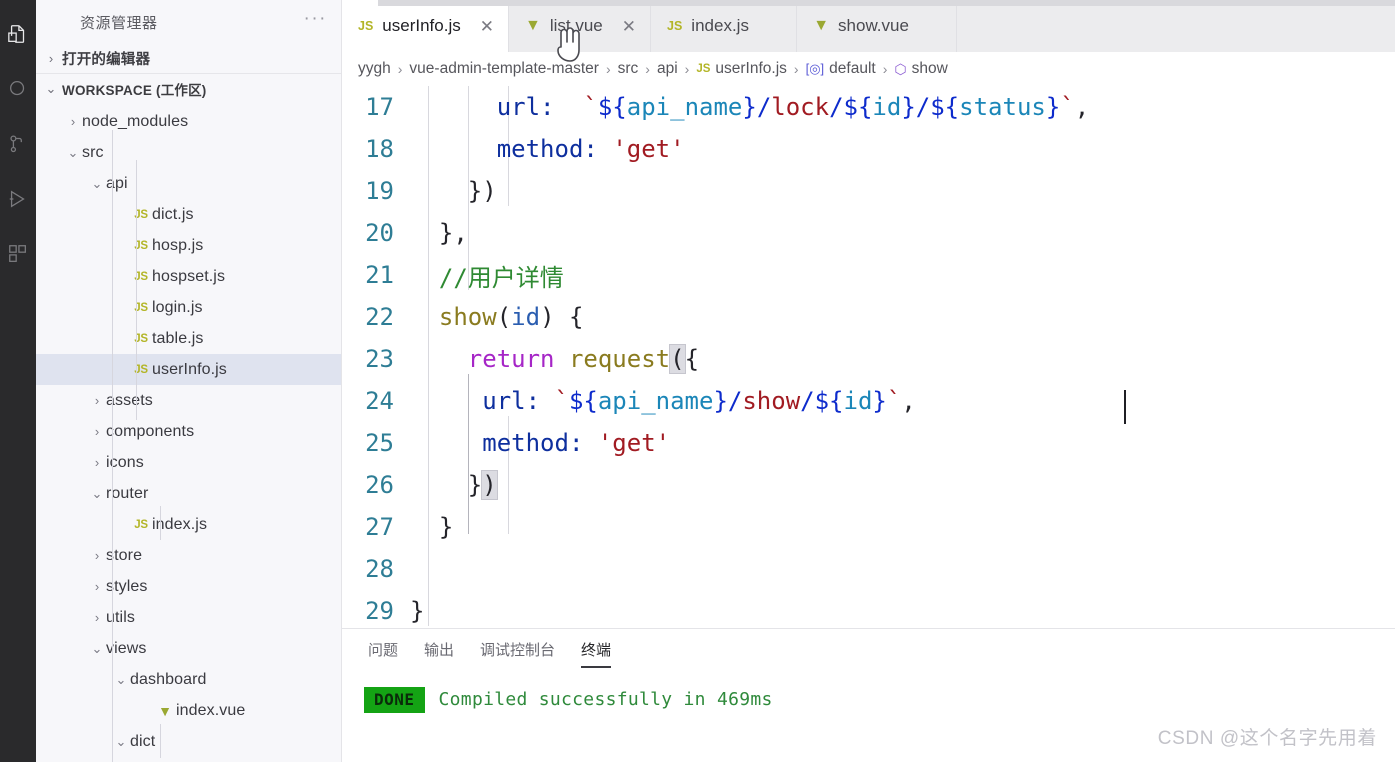 This screenshot has width=1395, height=762. What do you see at coordinates (868, 191) in the screenshot?
I see `code-line: 19 })` at bounding box center [868, 191].